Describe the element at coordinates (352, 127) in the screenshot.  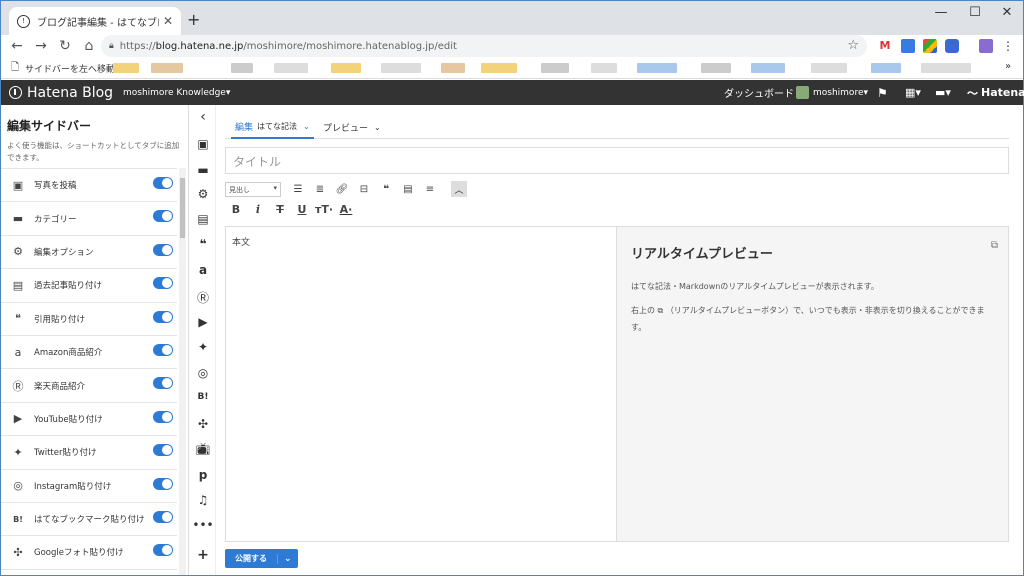
I see `tab-preview: プレビュー ⌄` at that location.